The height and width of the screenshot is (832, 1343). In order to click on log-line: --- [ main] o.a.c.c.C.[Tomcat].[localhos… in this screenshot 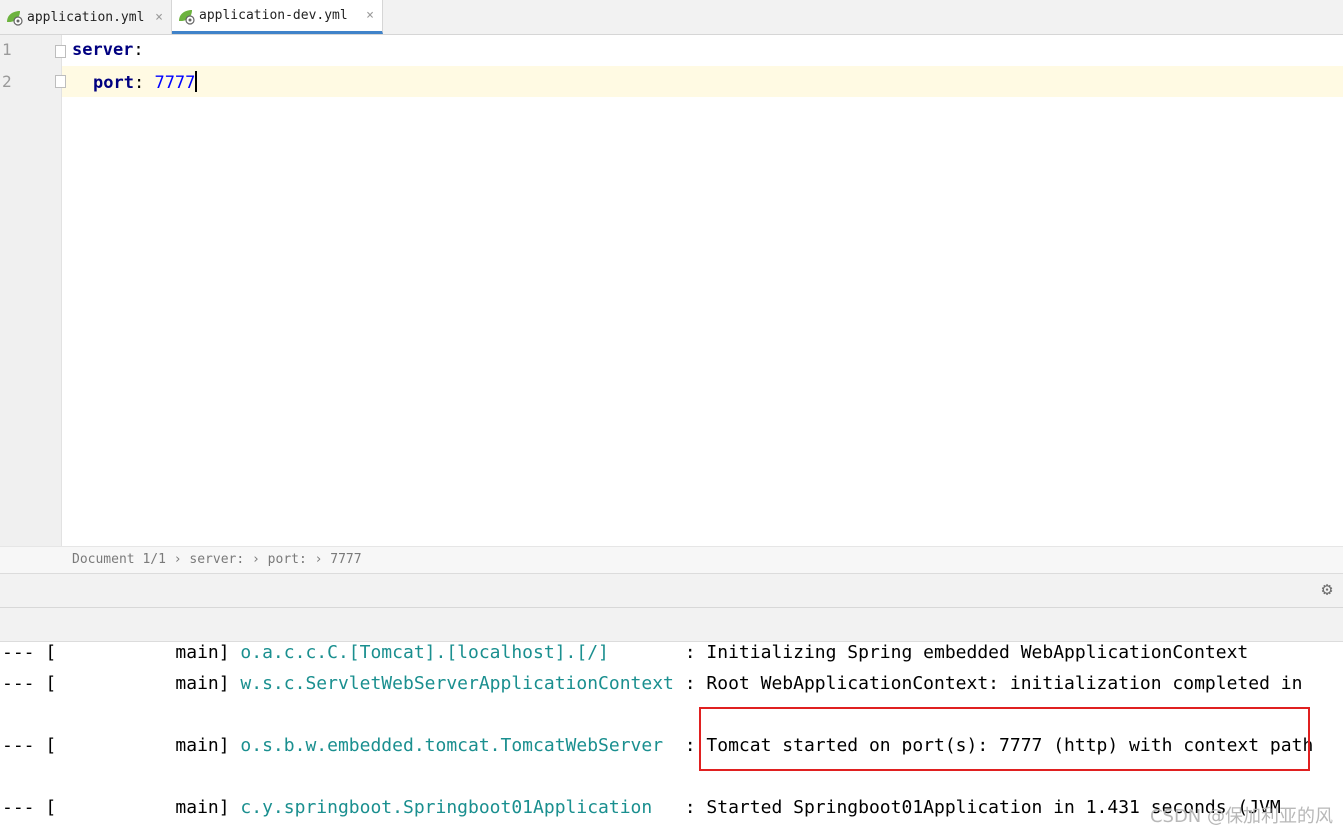, I will do `click(625, 652)`.